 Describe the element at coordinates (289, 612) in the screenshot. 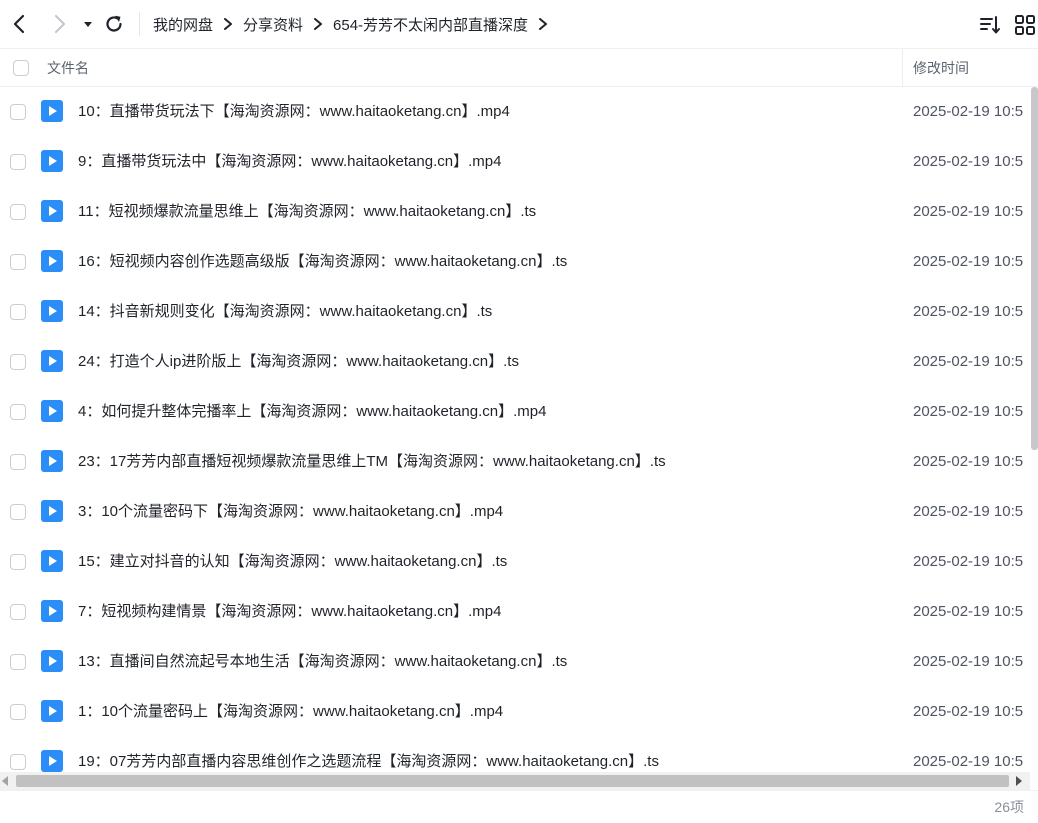

I see `file-name: 7：短视频构建情景【海淘资源网：www.haitaoketang.cn】.mp4` at that location.